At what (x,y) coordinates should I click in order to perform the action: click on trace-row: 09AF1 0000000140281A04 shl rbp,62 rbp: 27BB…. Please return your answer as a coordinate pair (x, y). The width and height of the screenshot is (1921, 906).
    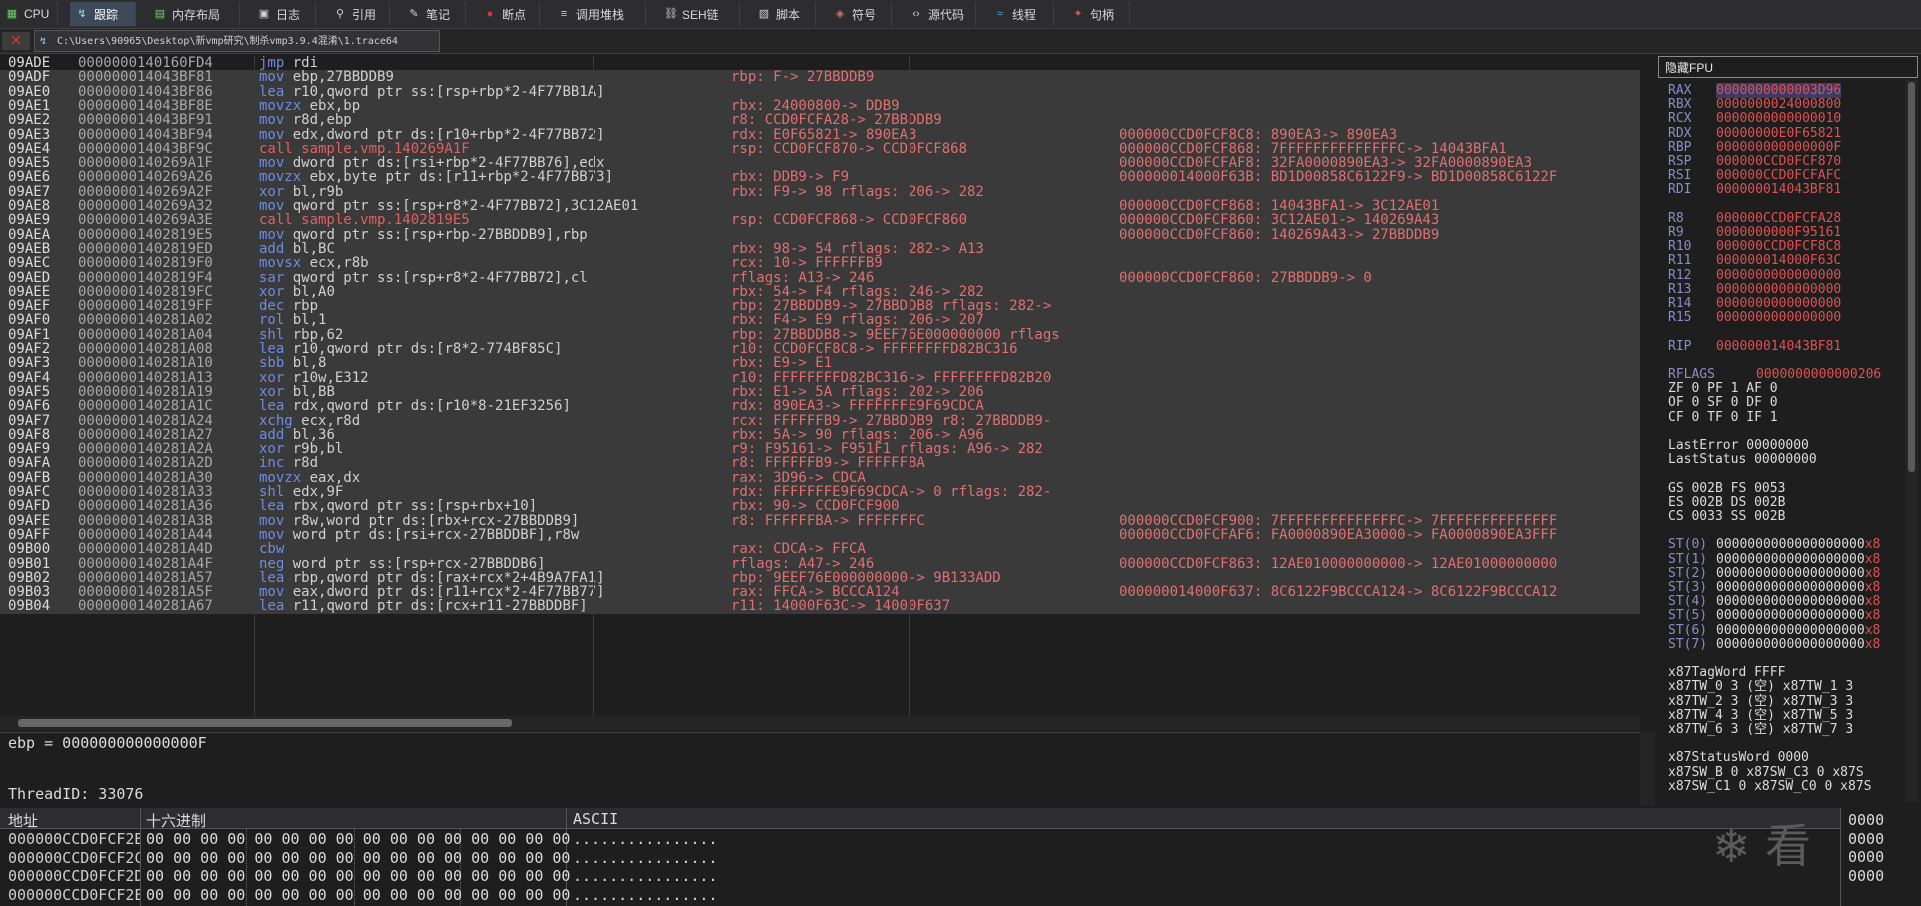
    Looking at the image, I should click on (820, 335).